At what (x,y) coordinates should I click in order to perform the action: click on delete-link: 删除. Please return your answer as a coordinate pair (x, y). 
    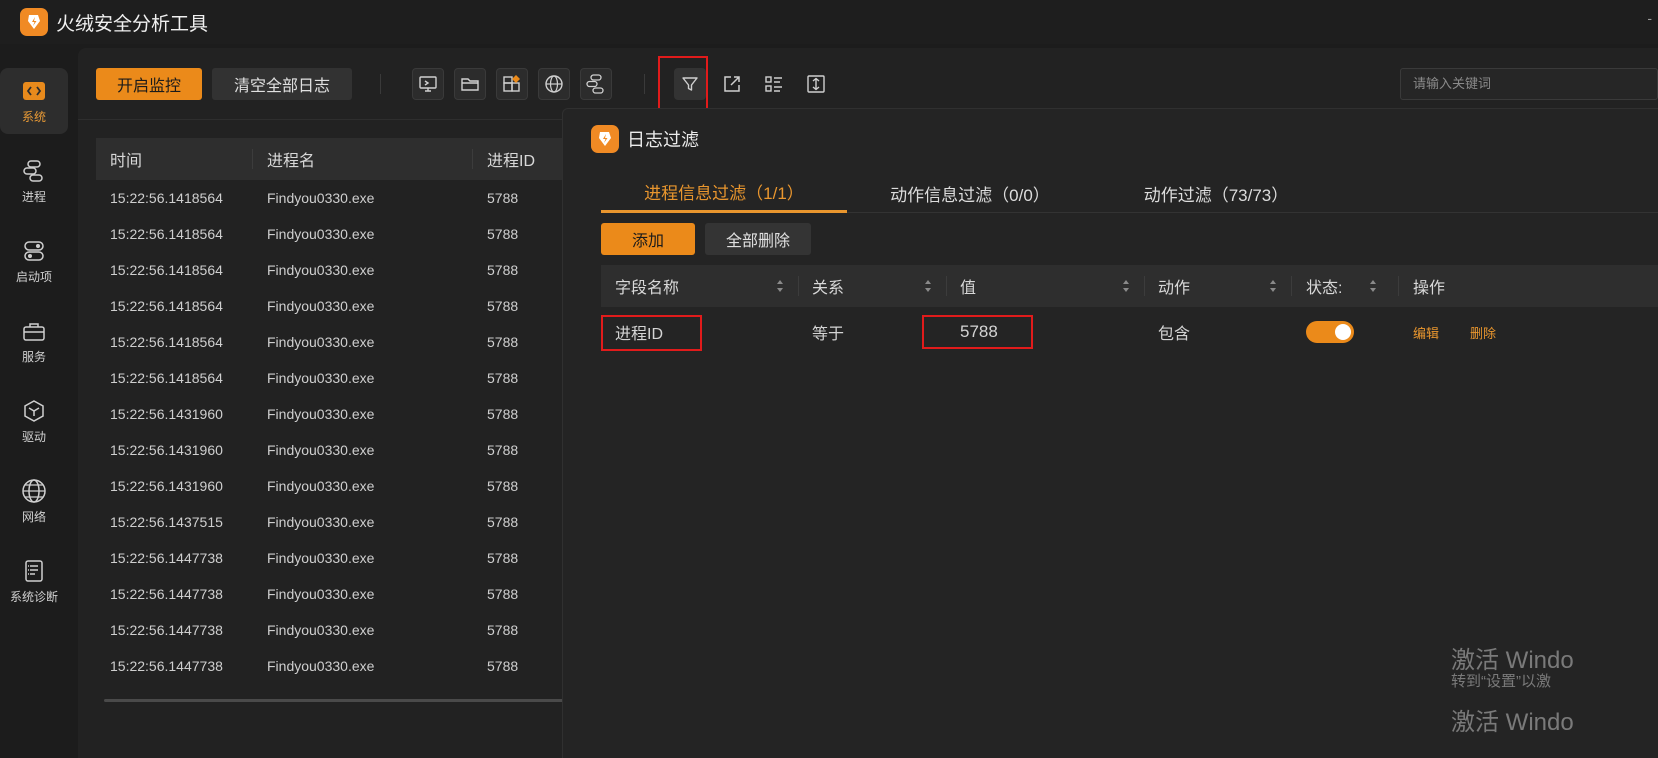
    Looking at the image, I should click on (1483, 332).